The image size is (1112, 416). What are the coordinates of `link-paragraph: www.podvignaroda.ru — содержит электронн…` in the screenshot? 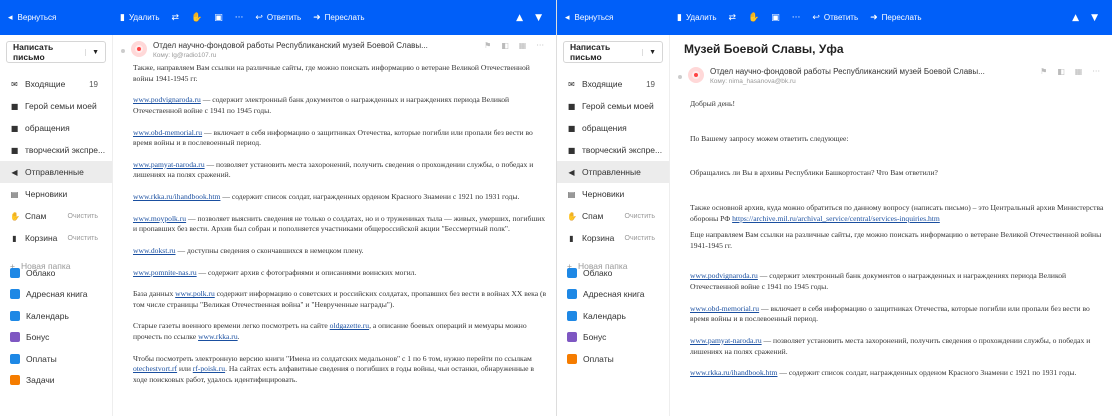 It's located at (897, 281).